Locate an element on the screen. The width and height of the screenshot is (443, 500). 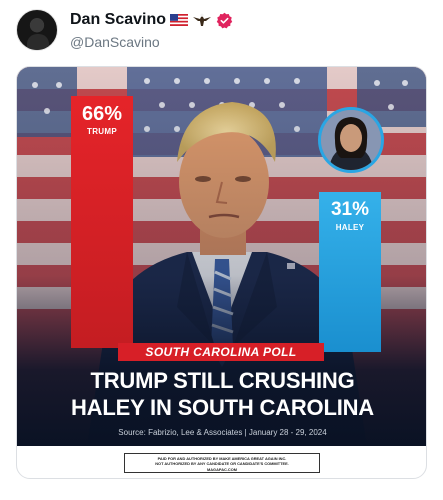
poll-badge: SOUTH CAROLINA POLL is located at coordinates (221, 352).